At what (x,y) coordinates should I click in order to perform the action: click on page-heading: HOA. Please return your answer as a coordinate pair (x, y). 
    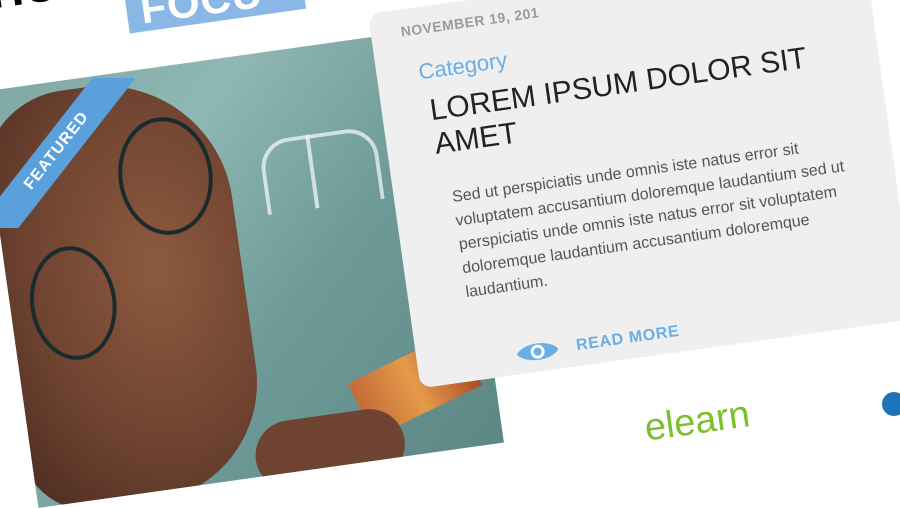
    Looking at the image, I should click on (47, 9).